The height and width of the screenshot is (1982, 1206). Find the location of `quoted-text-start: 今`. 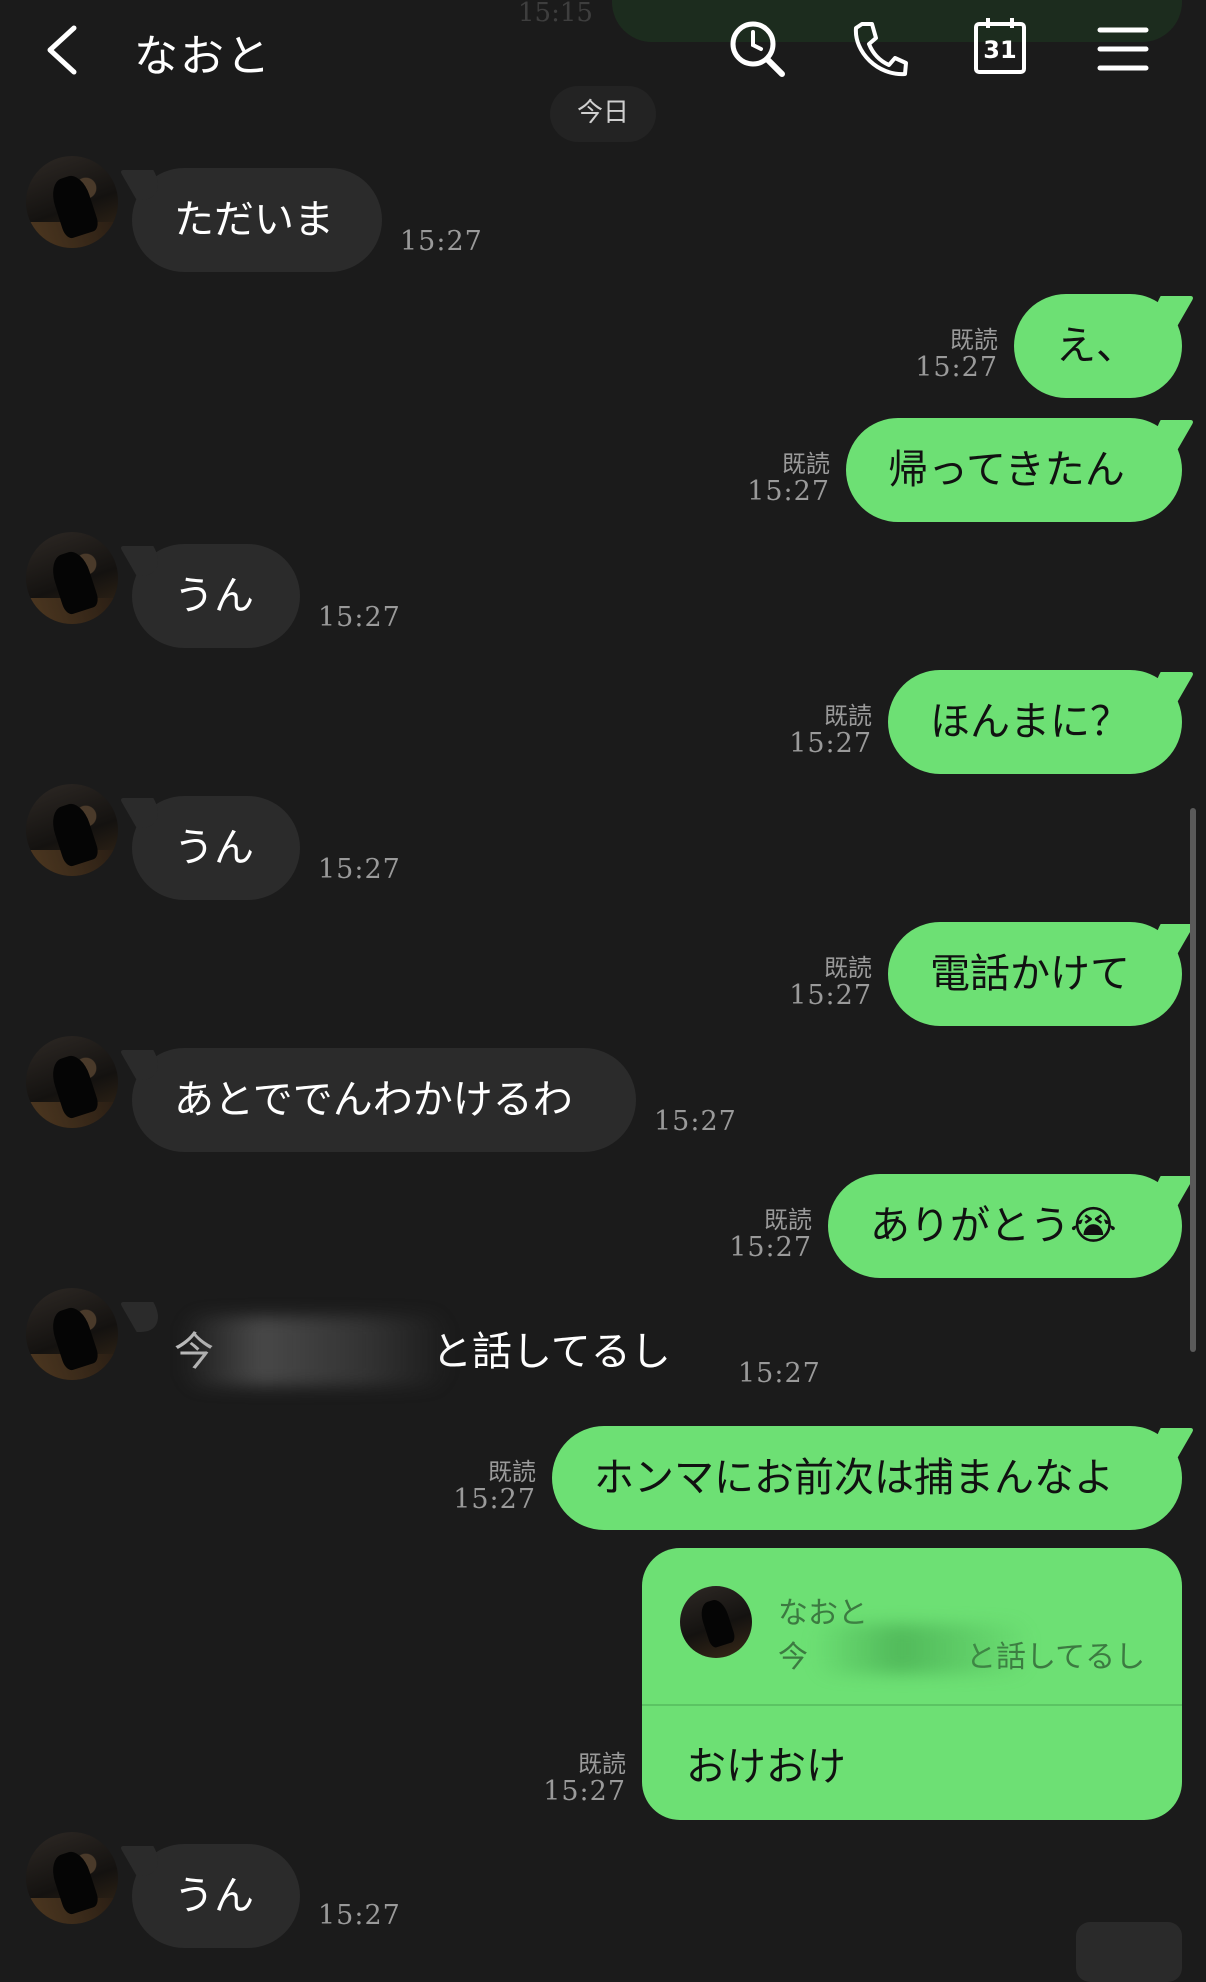

quoted-text-start: 今 is located at coordinates (793, 1657).